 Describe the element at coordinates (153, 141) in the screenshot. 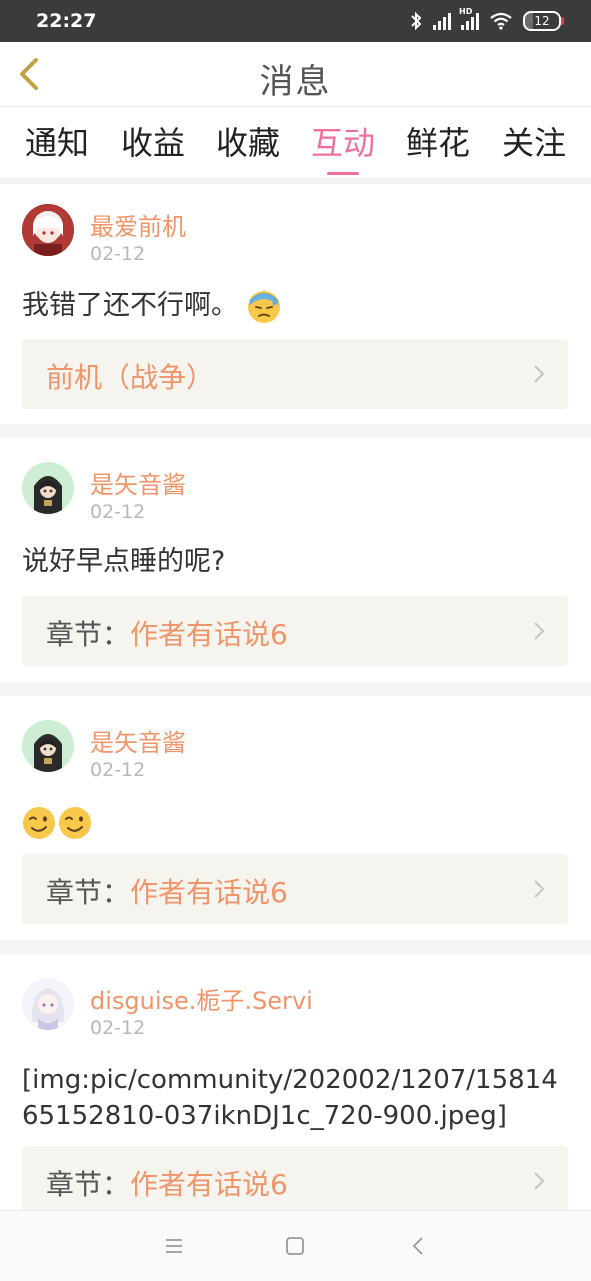

I see `tab-earnings: 收益` at that location.